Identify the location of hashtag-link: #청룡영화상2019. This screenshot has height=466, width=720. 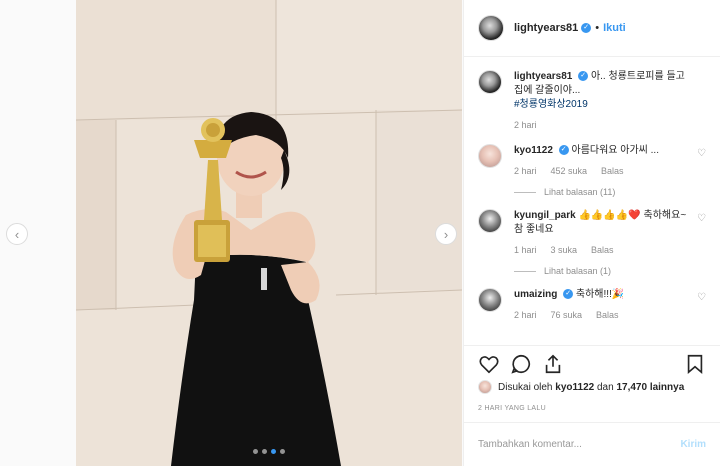
(551, 104).